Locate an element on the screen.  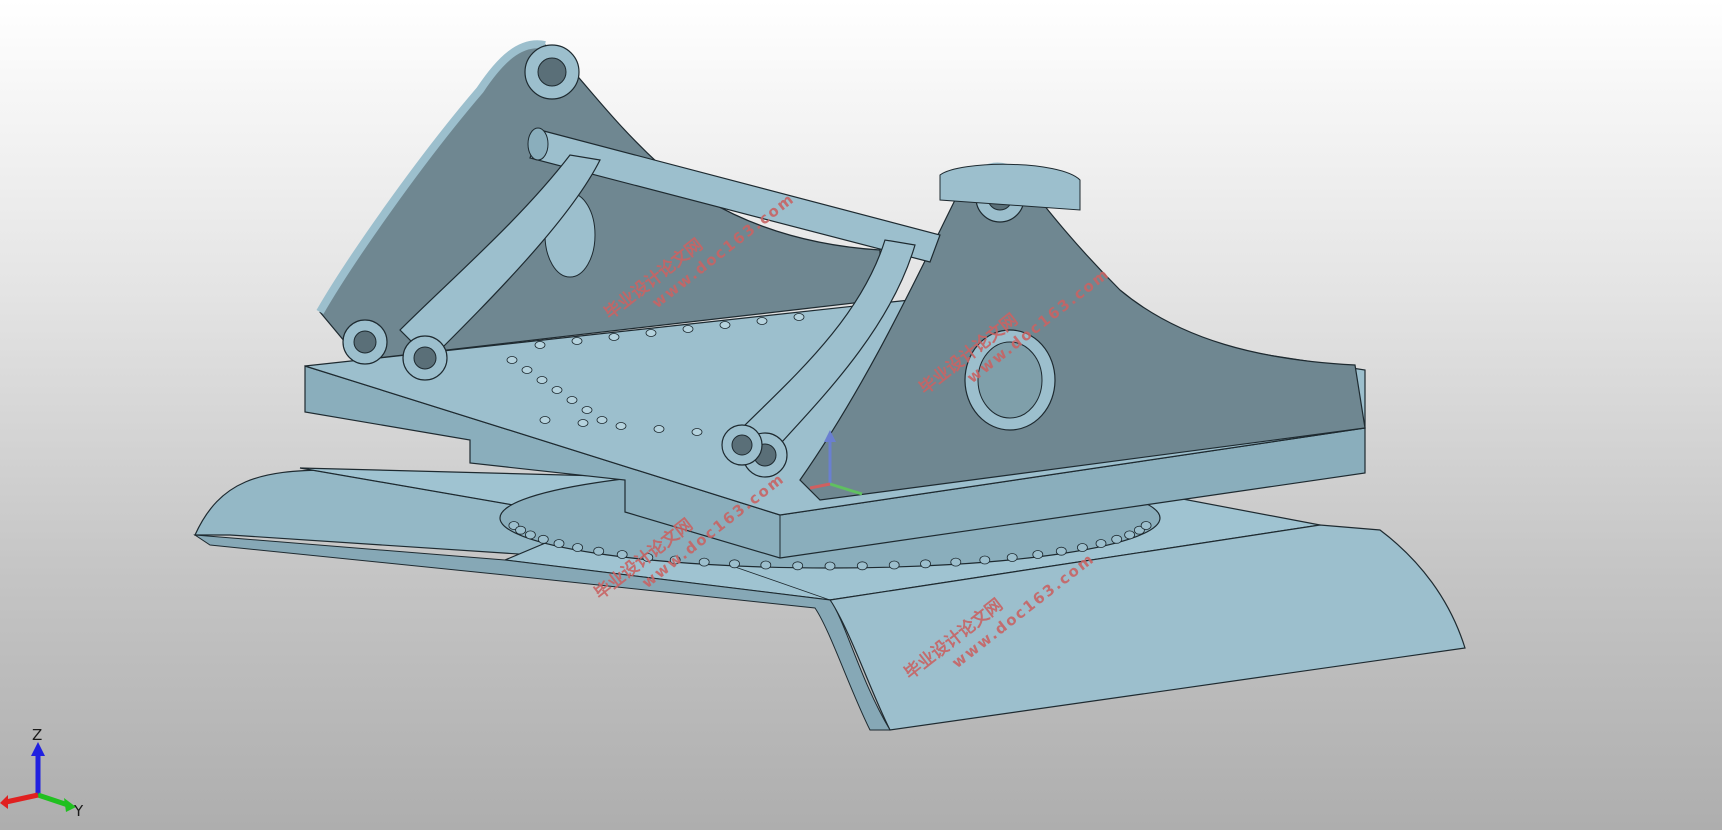
left-outer-lug is located at coordinates (365, 342).